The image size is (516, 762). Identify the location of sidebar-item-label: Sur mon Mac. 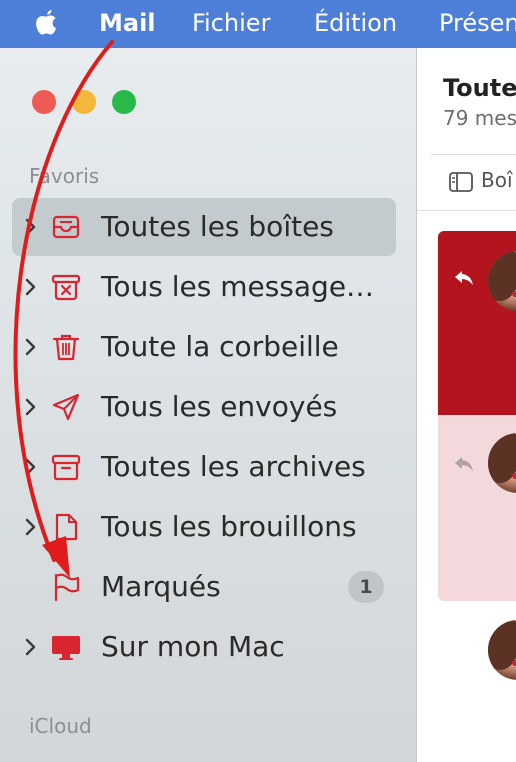
(193, 646).